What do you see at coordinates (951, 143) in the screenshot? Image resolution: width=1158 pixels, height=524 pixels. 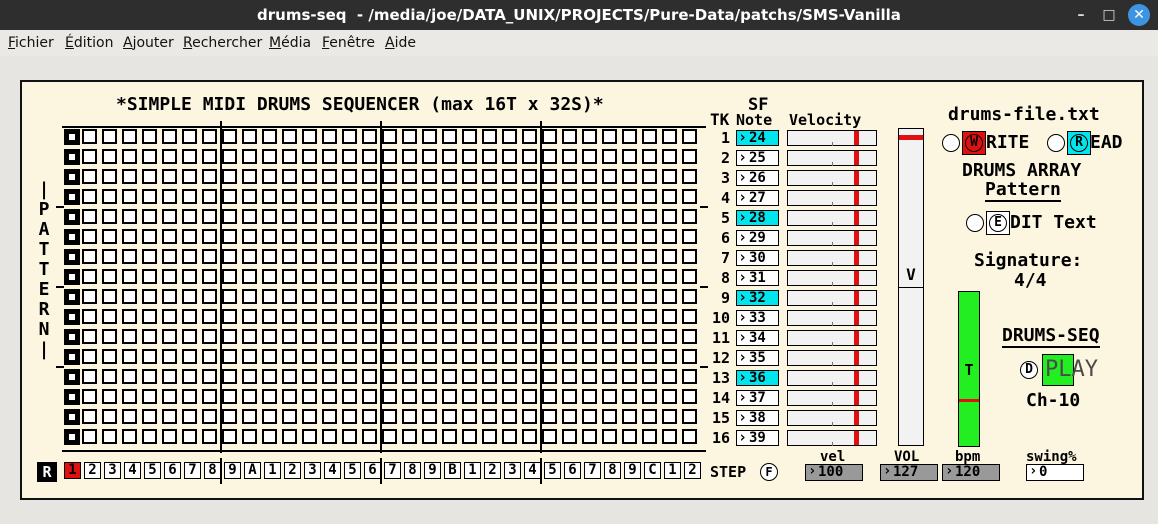 I see `write-bang` at bounding box center [951, 143].